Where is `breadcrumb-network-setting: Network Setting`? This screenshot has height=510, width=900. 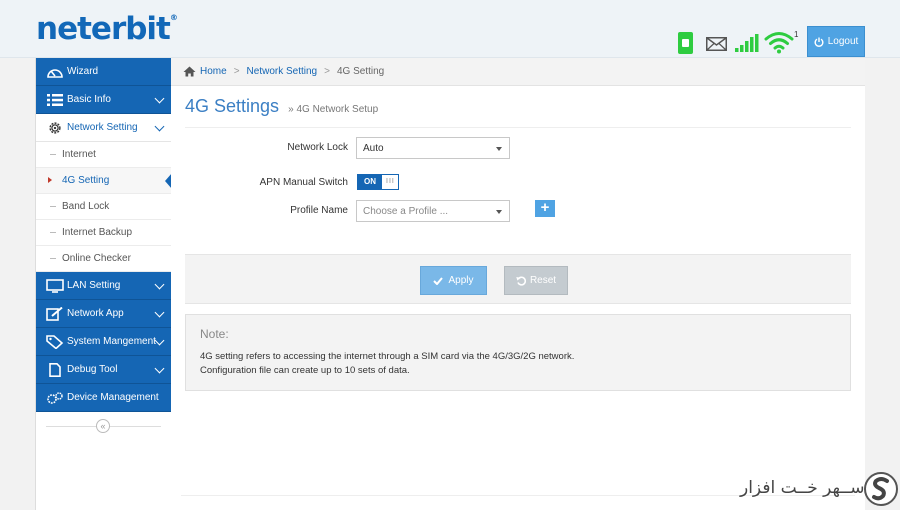 breadcrumb-network-setting: Network Setting is located at coordinates (282, 71).